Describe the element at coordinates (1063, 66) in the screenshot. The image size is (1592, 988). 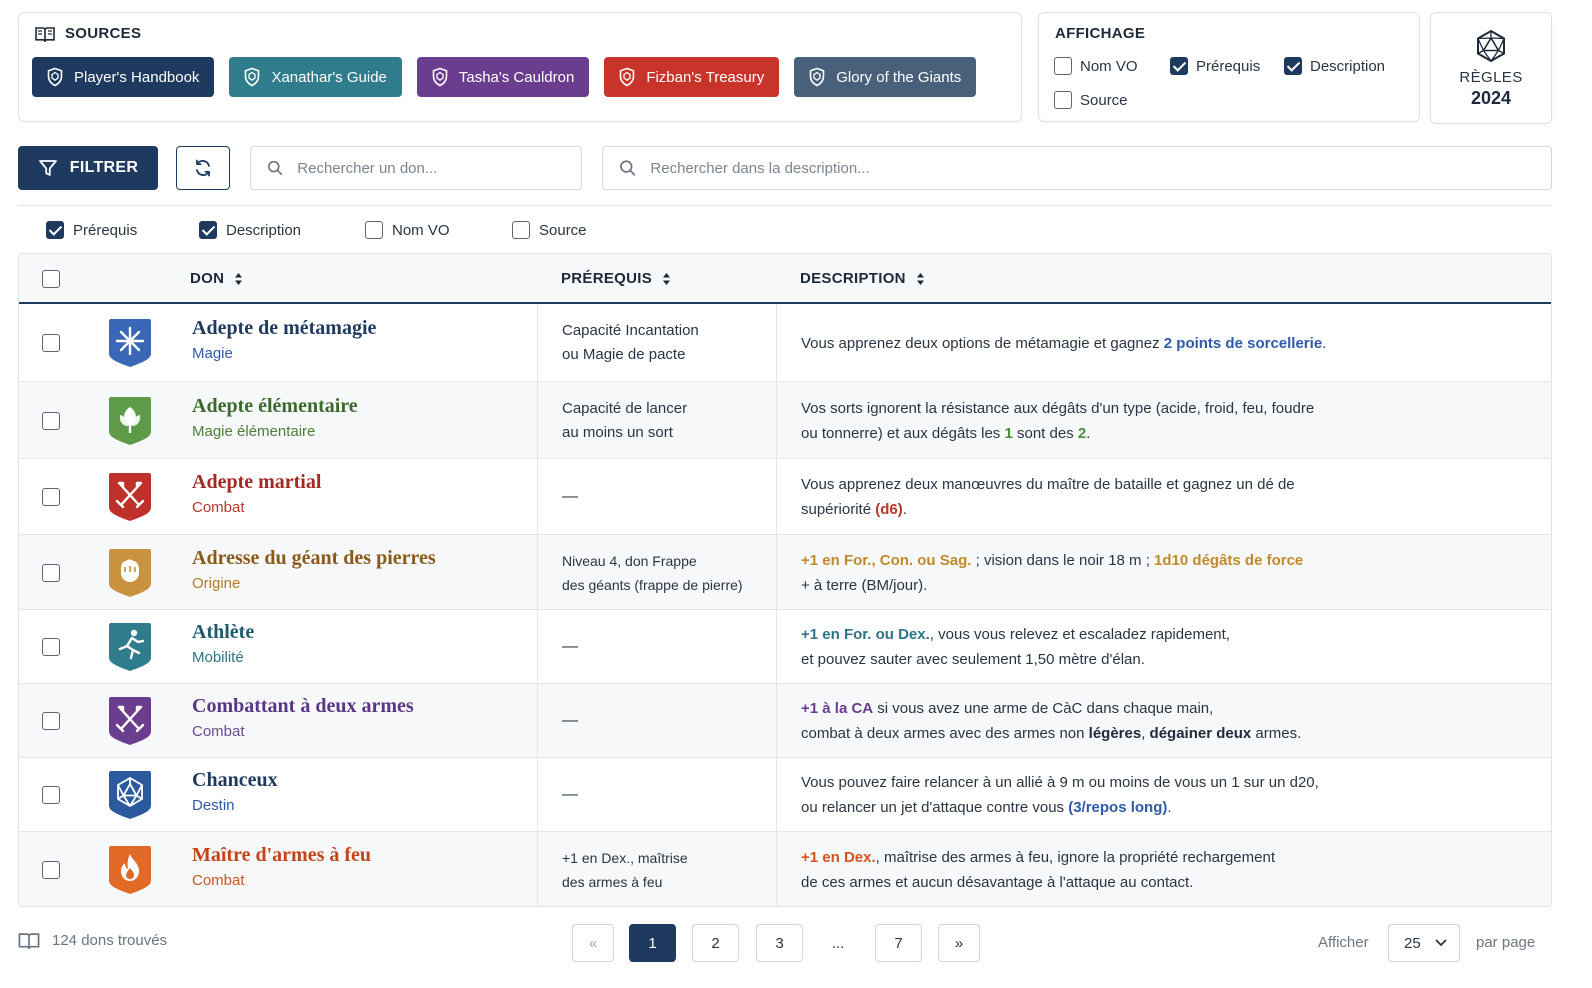
I see `nom-vo-checkbox` at that location.